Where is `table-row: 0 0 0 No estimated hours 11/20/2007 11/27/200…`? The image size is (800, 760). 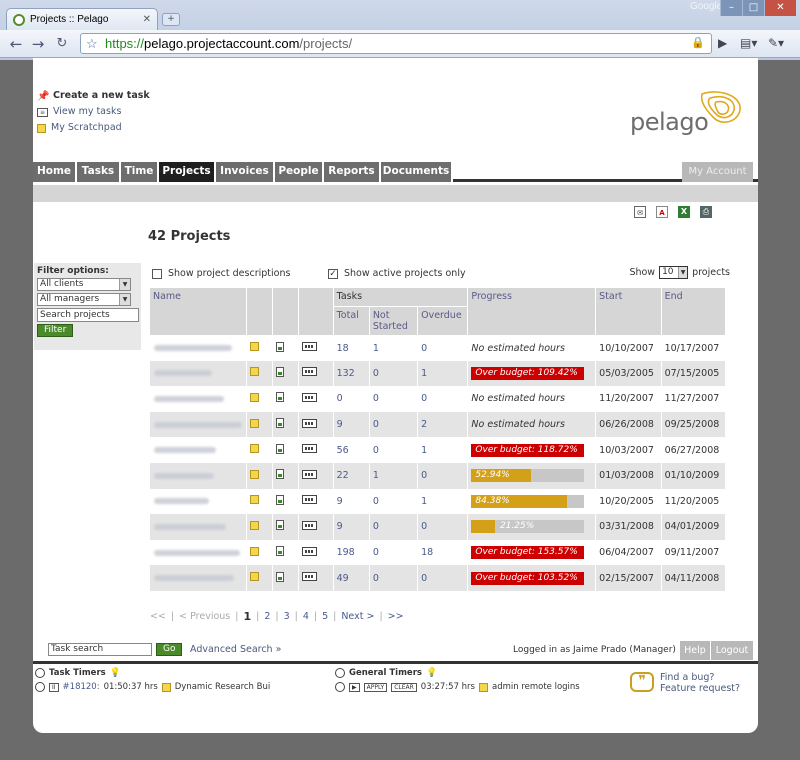
table-row: 0 0 0 No estimated hours 11/20/2007 11/27/200… is located at coordinates (438, 399).